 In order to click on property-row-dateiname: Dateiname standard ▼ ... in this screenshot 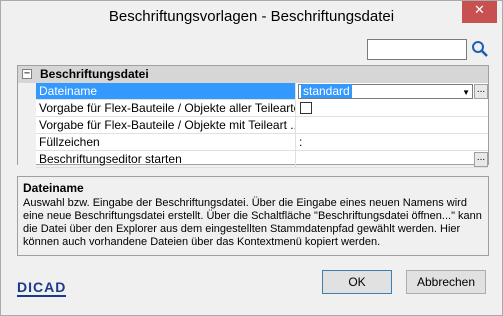, I will do `click(253, 91)`.